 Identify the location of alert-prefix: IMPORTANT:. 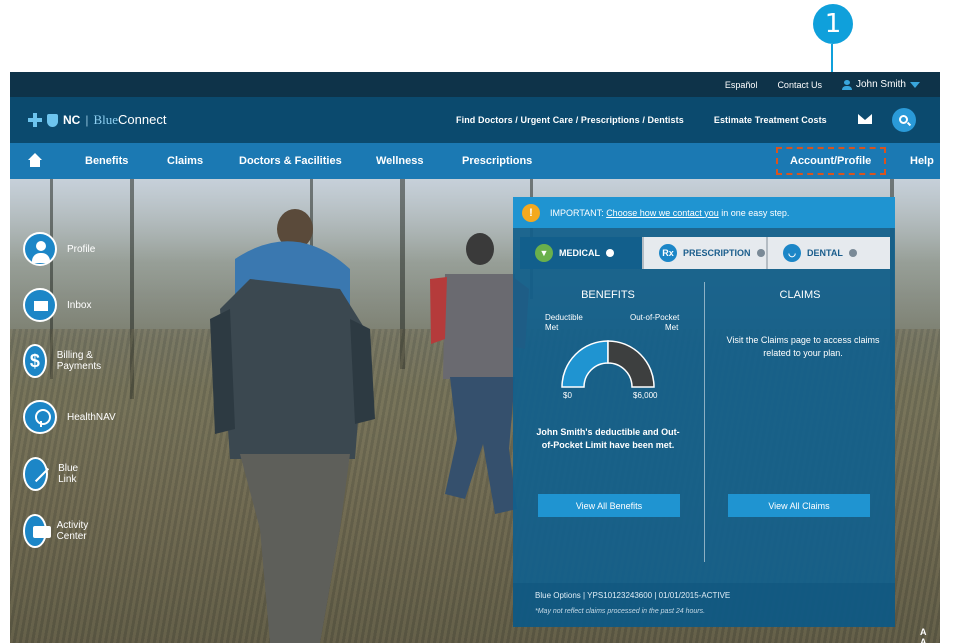
(577, 212).